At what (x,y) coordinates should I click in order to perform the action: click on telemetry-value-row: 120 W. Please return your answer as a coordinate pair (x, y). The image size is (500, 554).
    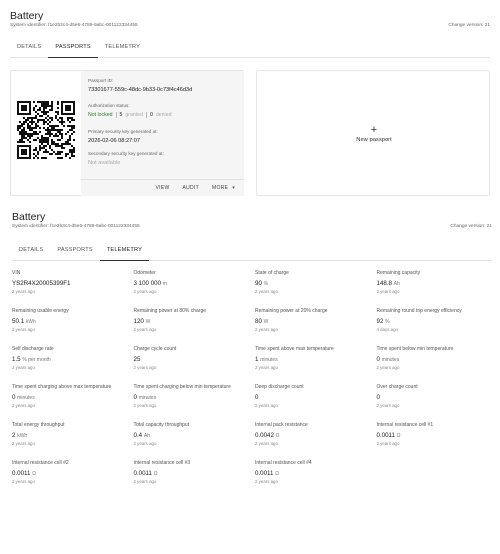
    Looking at the image, I should click on (194, 321).